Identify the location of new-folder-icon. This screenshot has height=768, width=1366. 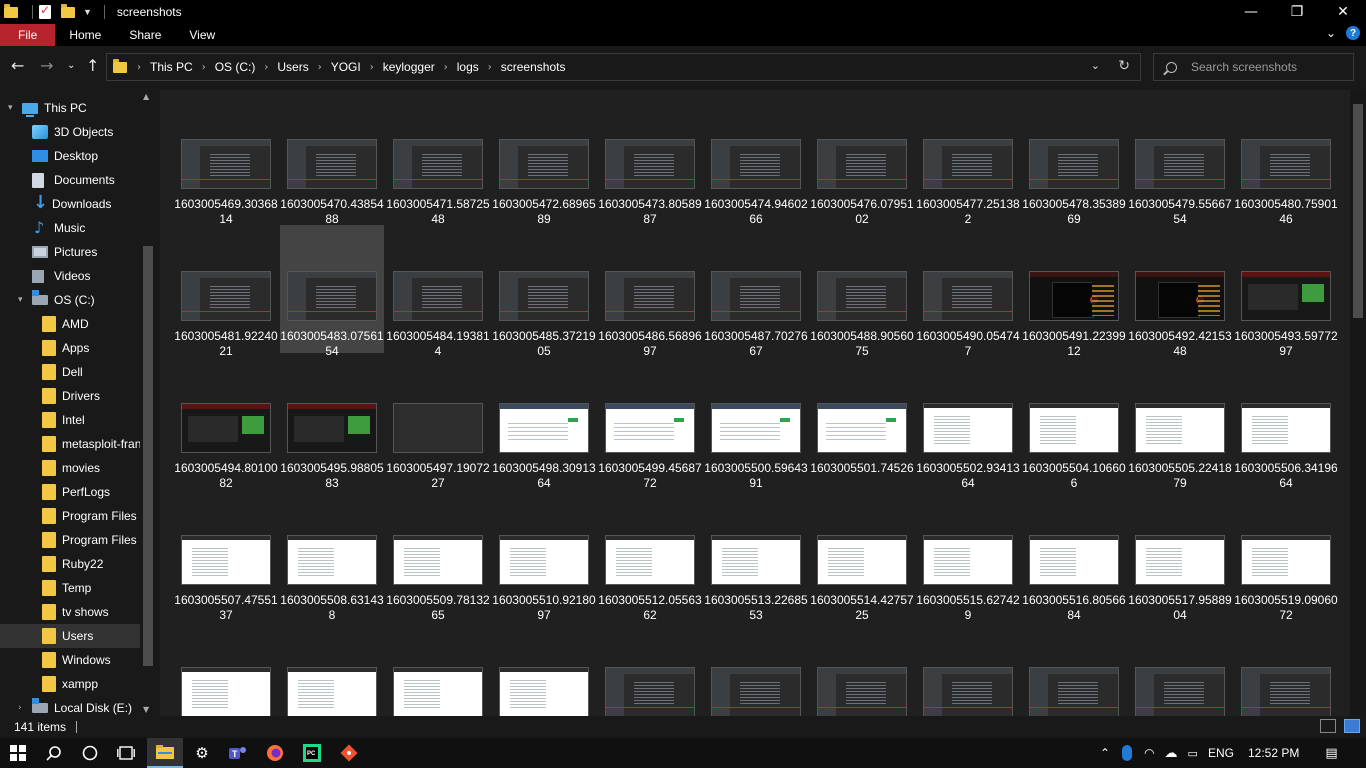
(68, 11).